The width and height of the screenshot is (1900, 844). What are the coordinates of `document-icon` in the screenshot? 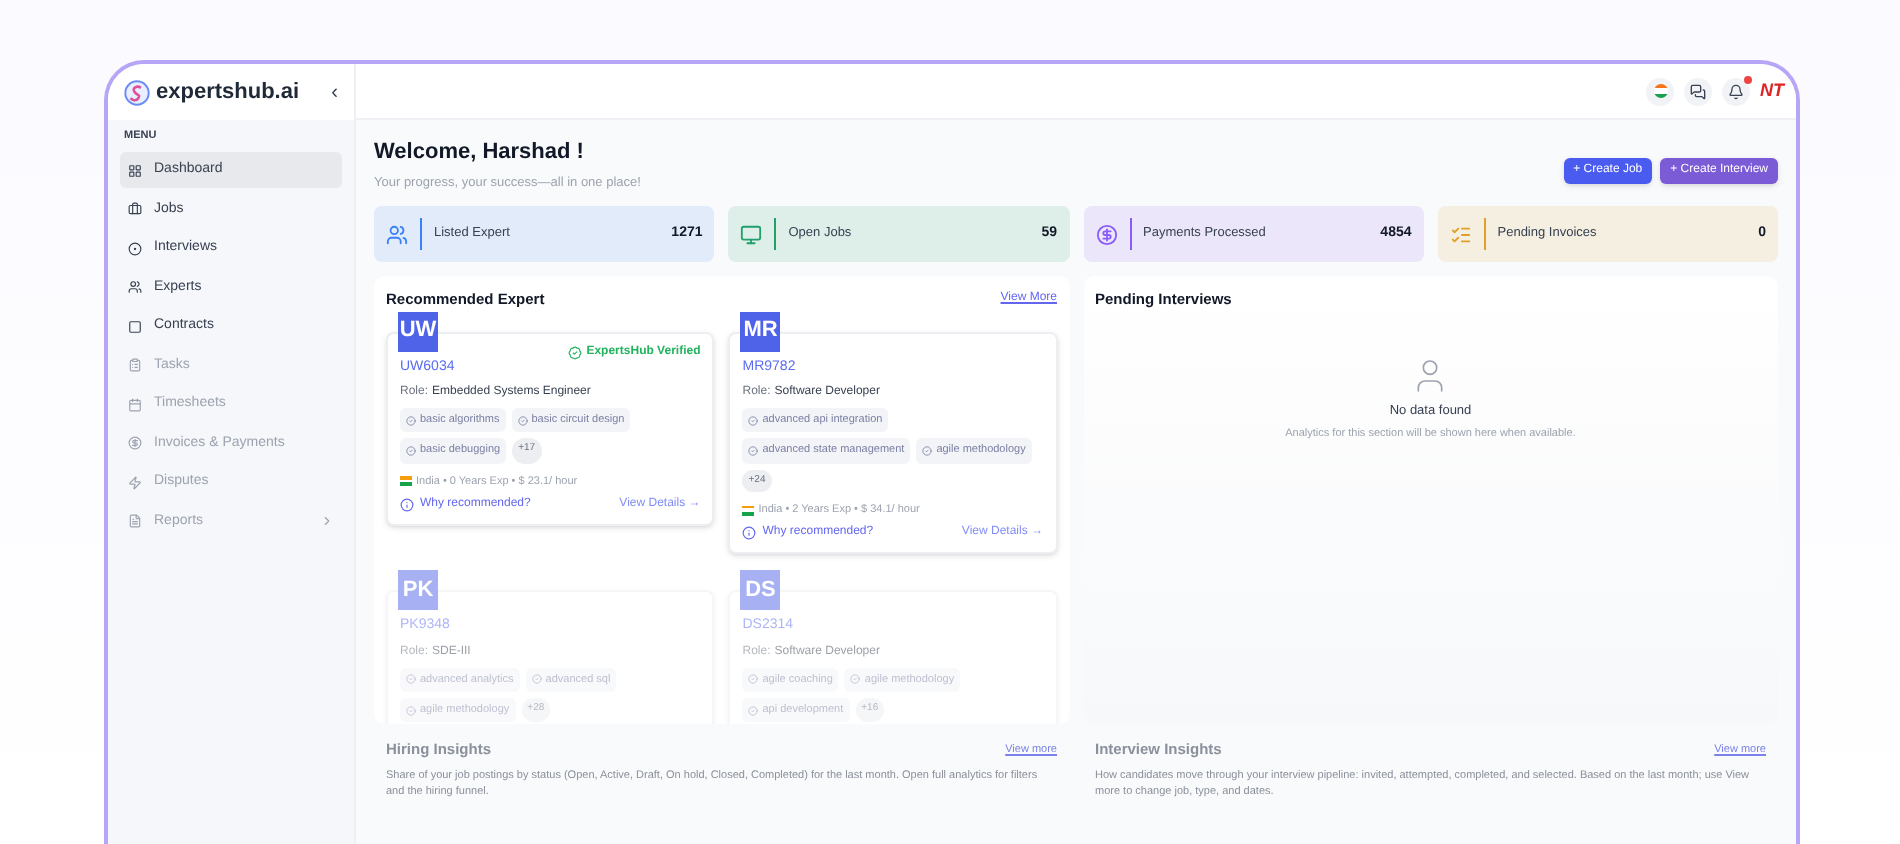 It's located at (135, 521).